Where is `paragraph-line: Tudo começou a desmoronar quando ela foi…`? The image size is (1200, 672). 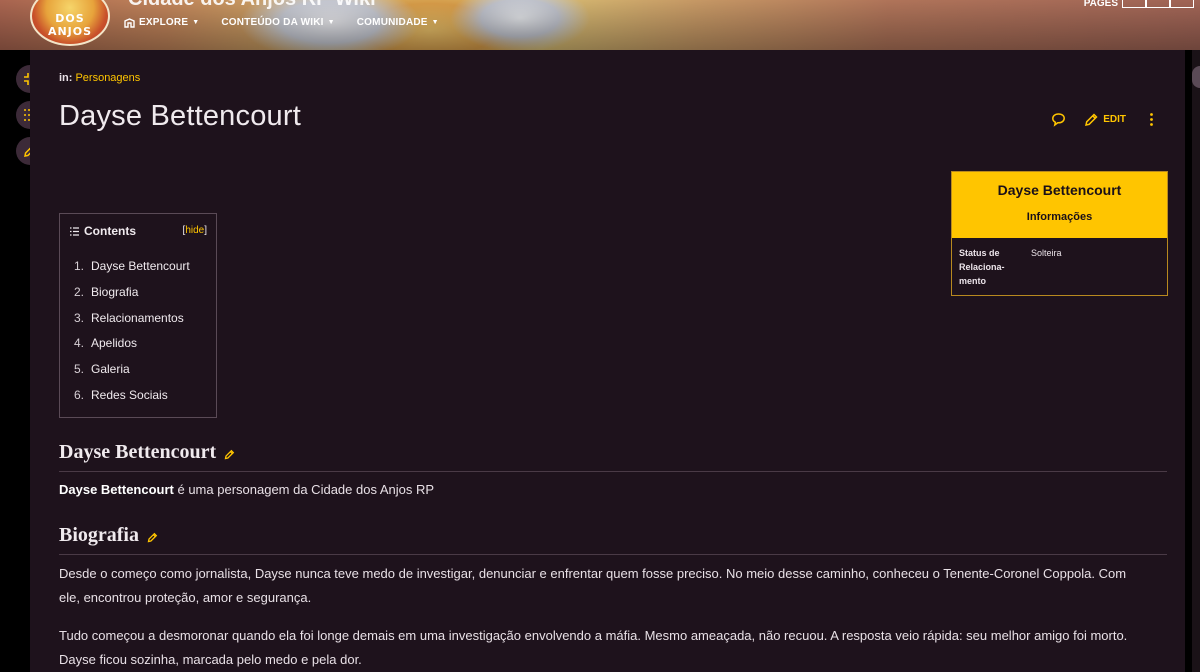
paragraph-line: Tudo começou a desmoronar quando ela foi… is located at coordinates (593, 635).